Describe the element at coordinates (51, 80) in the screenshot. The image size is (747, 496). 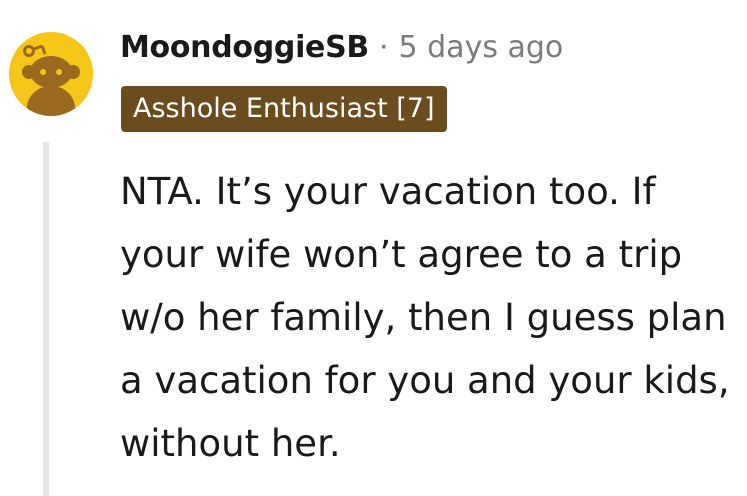
I see `snoo-avatar-icon` at that location.